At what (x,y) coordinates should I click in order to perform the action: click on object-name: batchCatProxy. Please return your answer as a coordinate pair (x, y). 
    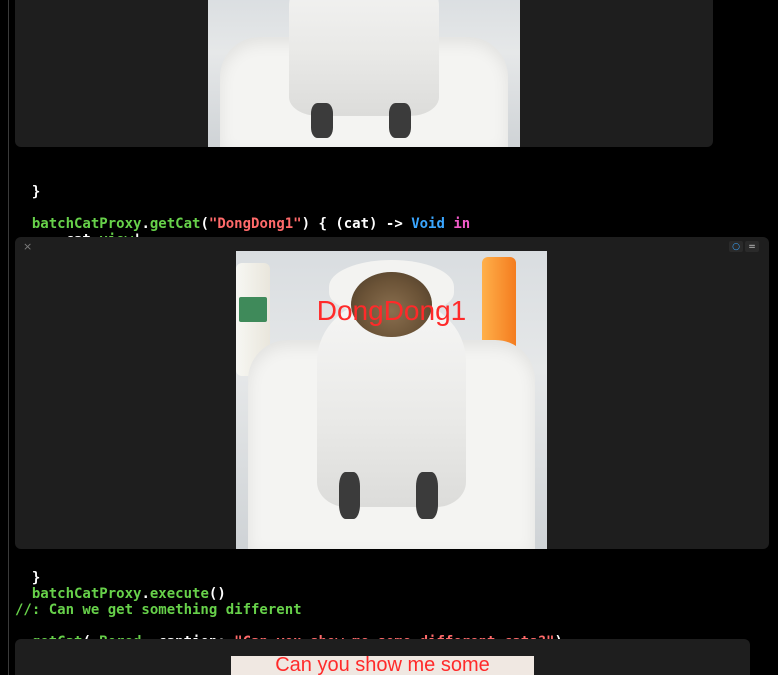
    Looking at the image, I should click on (86, 594).